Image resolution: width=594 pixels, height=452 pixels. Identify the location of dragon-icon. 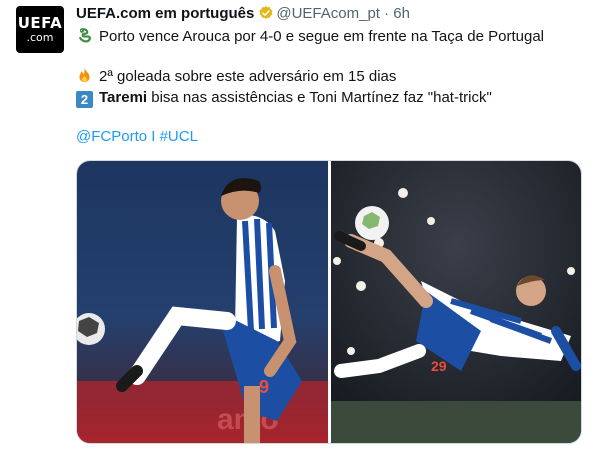
(85, 35).